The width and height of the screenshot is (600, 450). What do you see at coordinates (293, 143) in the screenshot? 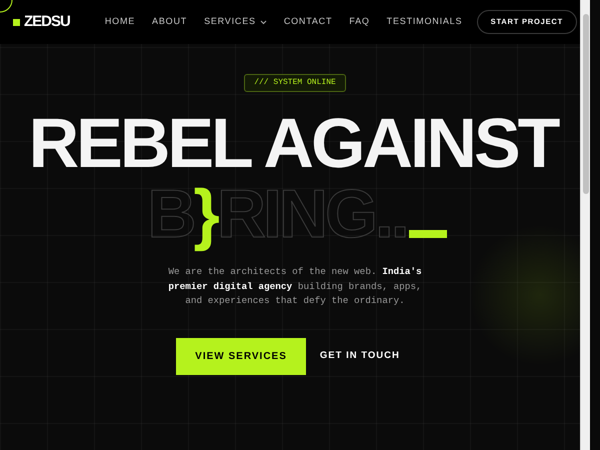
I see `headline: REBEL AGAINST` at bounding box center [293, 143].